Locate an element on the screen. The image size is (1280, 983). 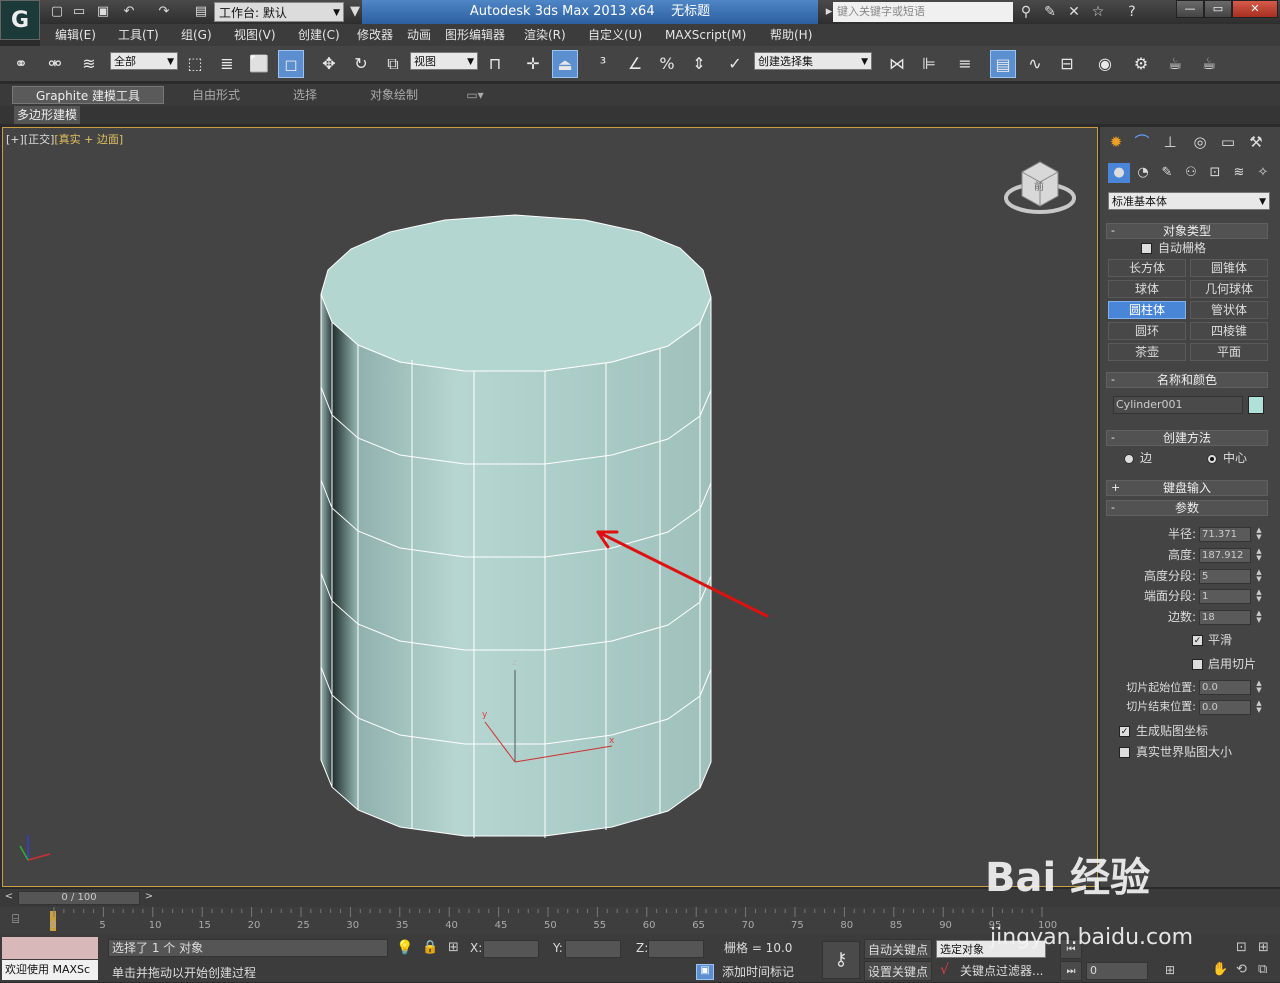
object-color-swatch is located at coordinates (1256, 405).